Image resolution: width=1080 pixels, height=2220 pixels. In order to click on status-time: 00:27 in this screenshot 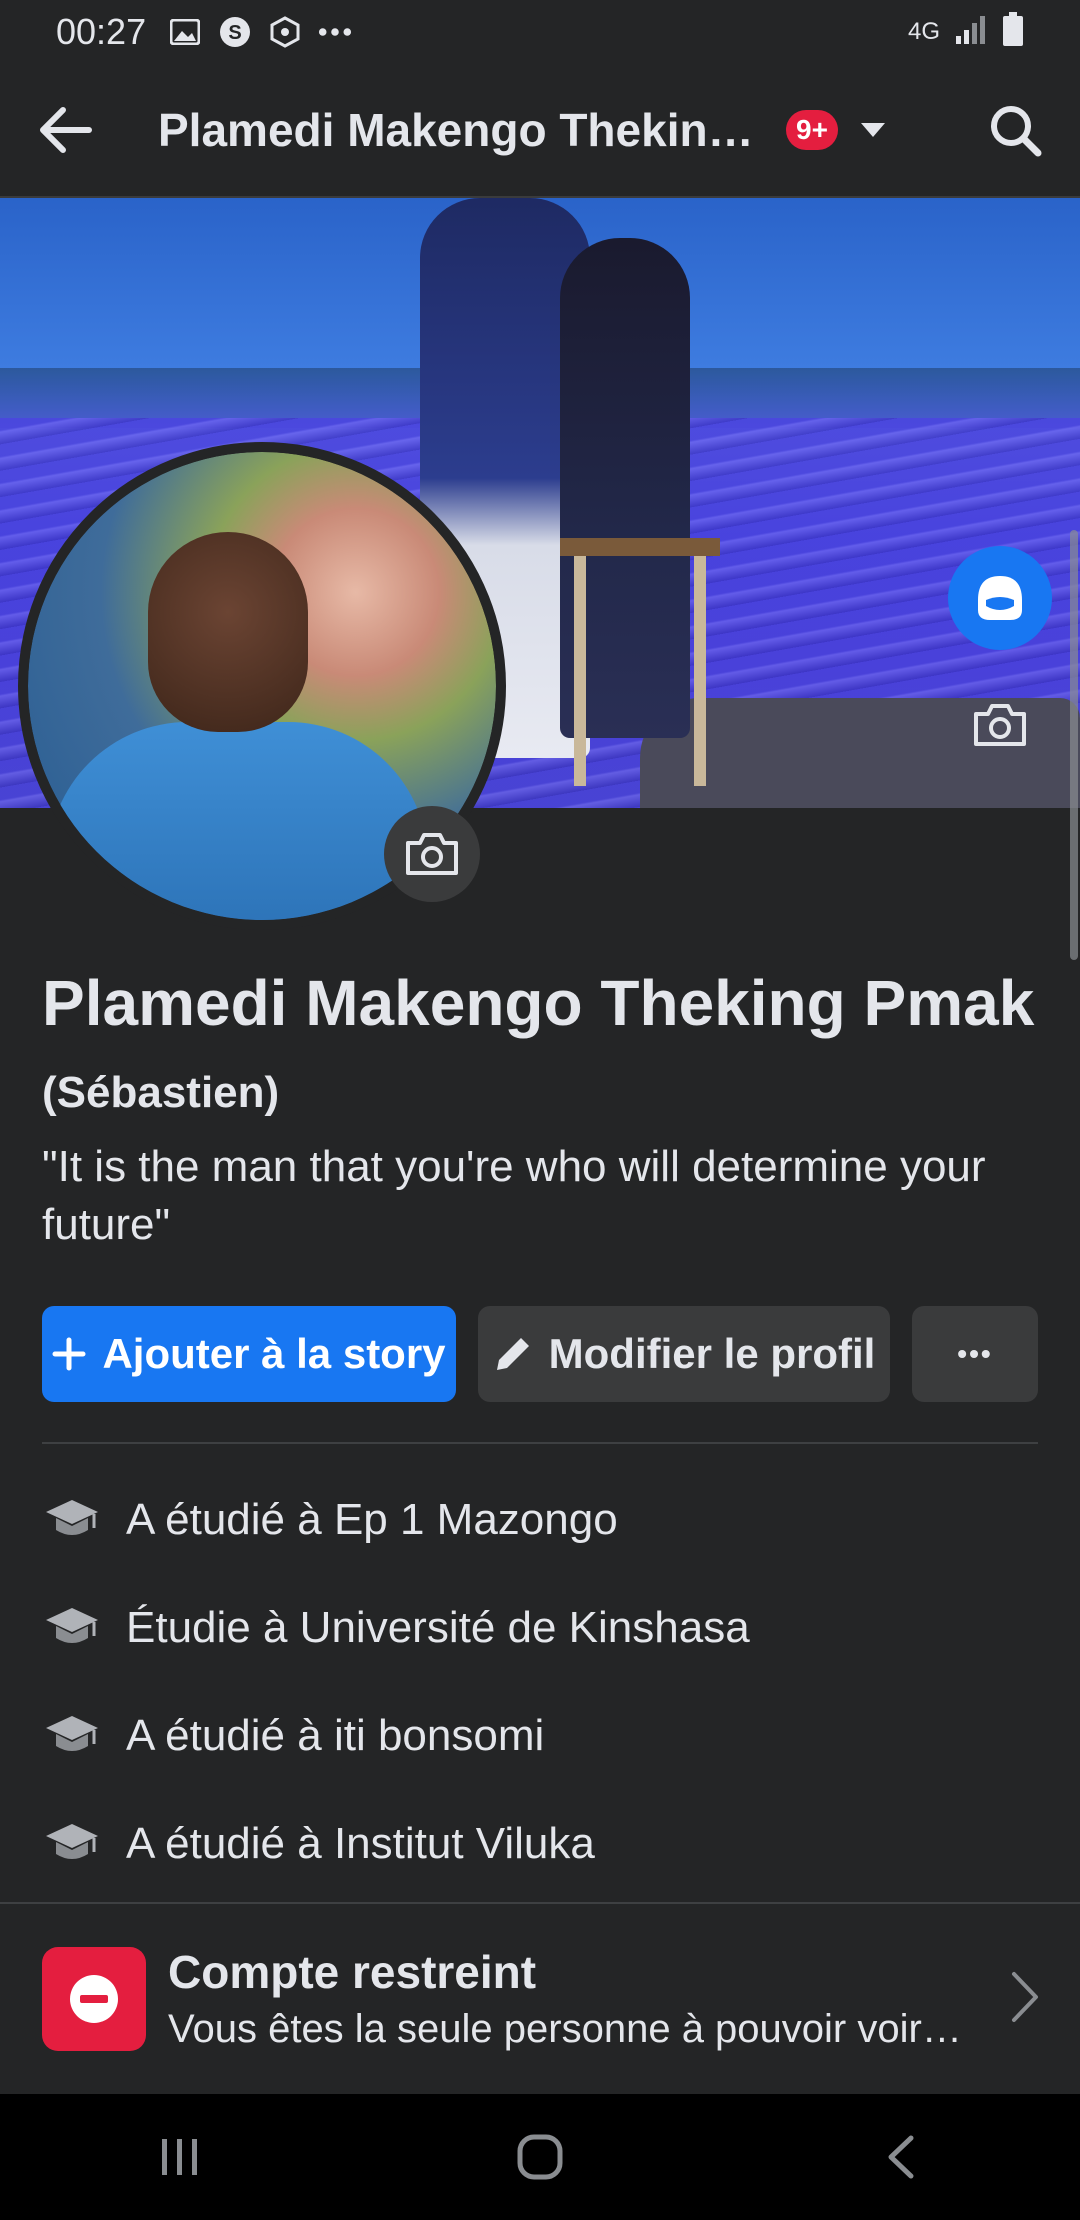, I will do `click(101, 31)`.